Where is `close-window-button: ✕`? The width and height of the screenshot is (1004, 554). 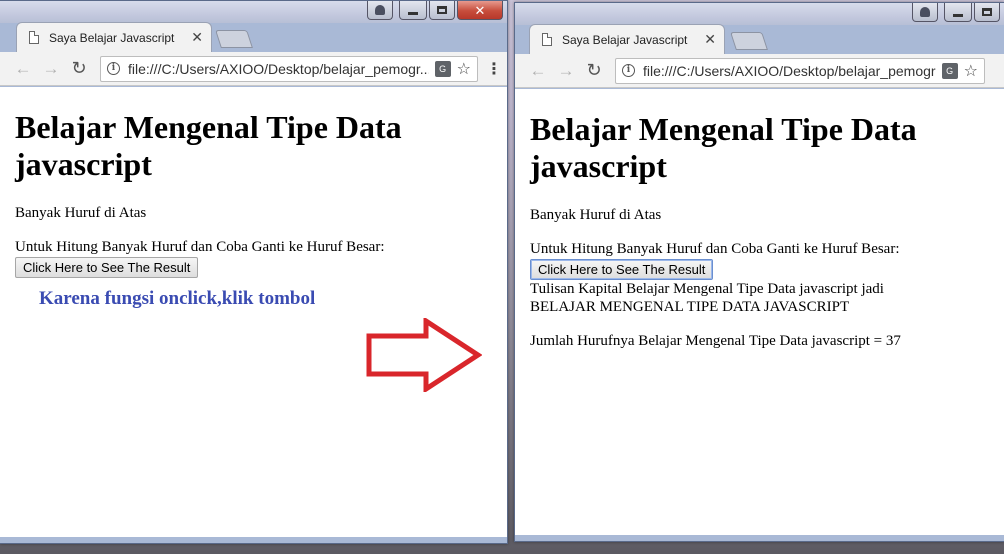 close-window-button: ✕ is located at coordinates (480, 10).